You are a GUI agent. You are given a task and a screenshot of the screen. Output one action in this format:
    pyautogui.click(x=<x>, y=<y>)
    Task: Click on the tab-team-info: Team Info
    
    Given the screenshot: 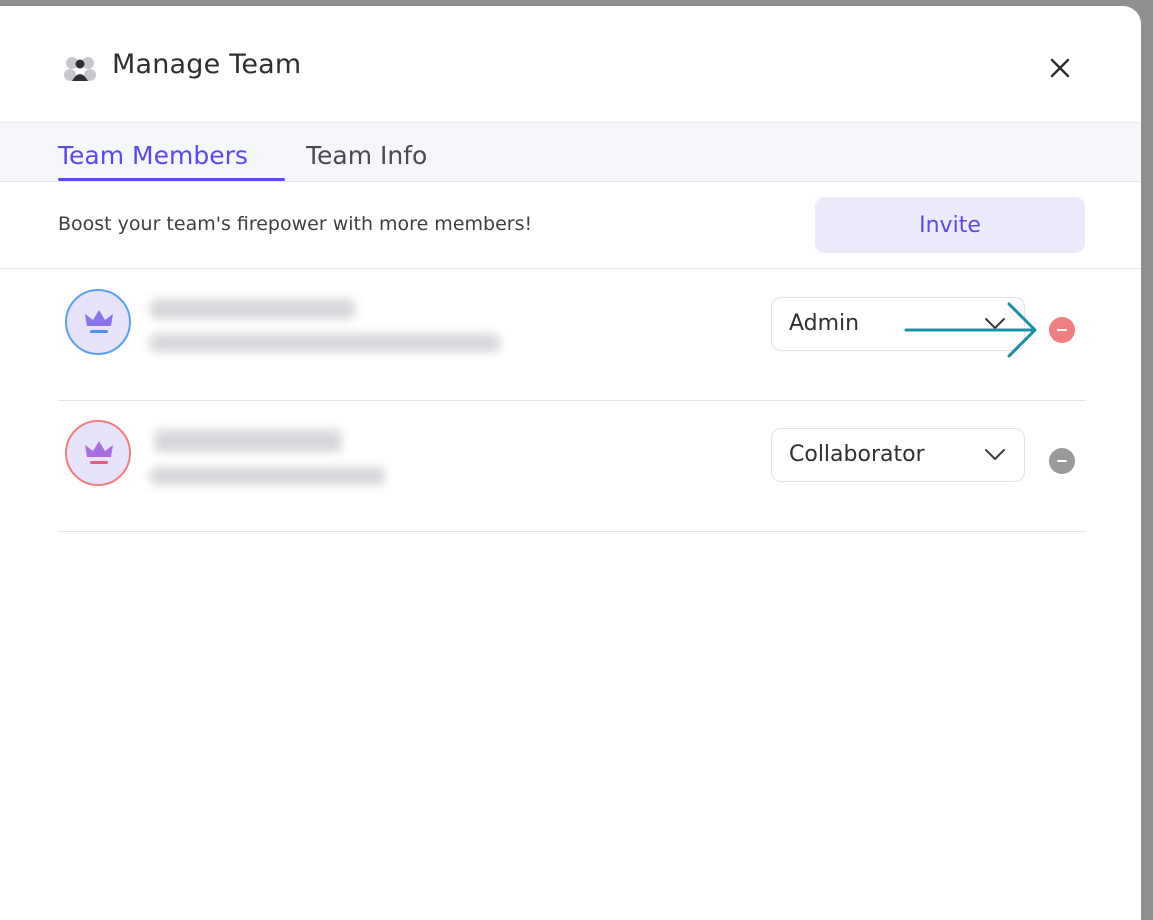 What is the action you would take?
    pyautogui.click(x=366, y=155)
    